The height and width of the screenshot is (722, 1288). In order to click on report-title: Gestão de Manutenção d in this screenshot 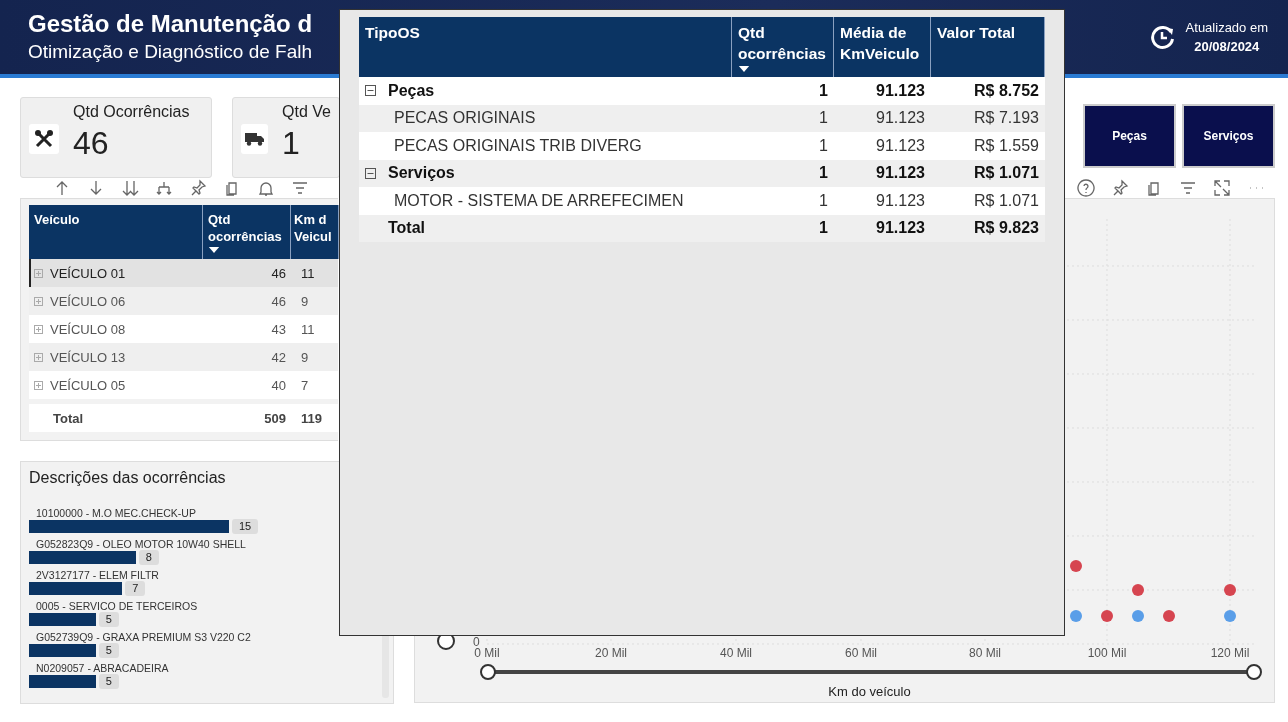, I will do `click(170, 24)`.